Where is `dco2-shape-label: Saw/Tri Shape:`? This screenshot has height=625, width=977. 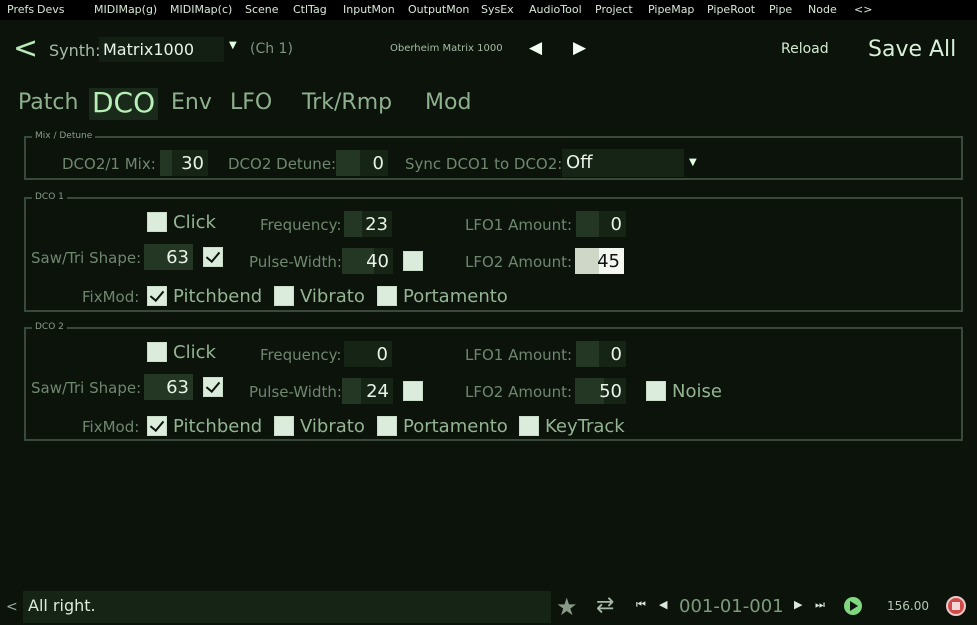 dco2-shape-label: Saw/Tri Shape: is located at coordinates (86, 388).